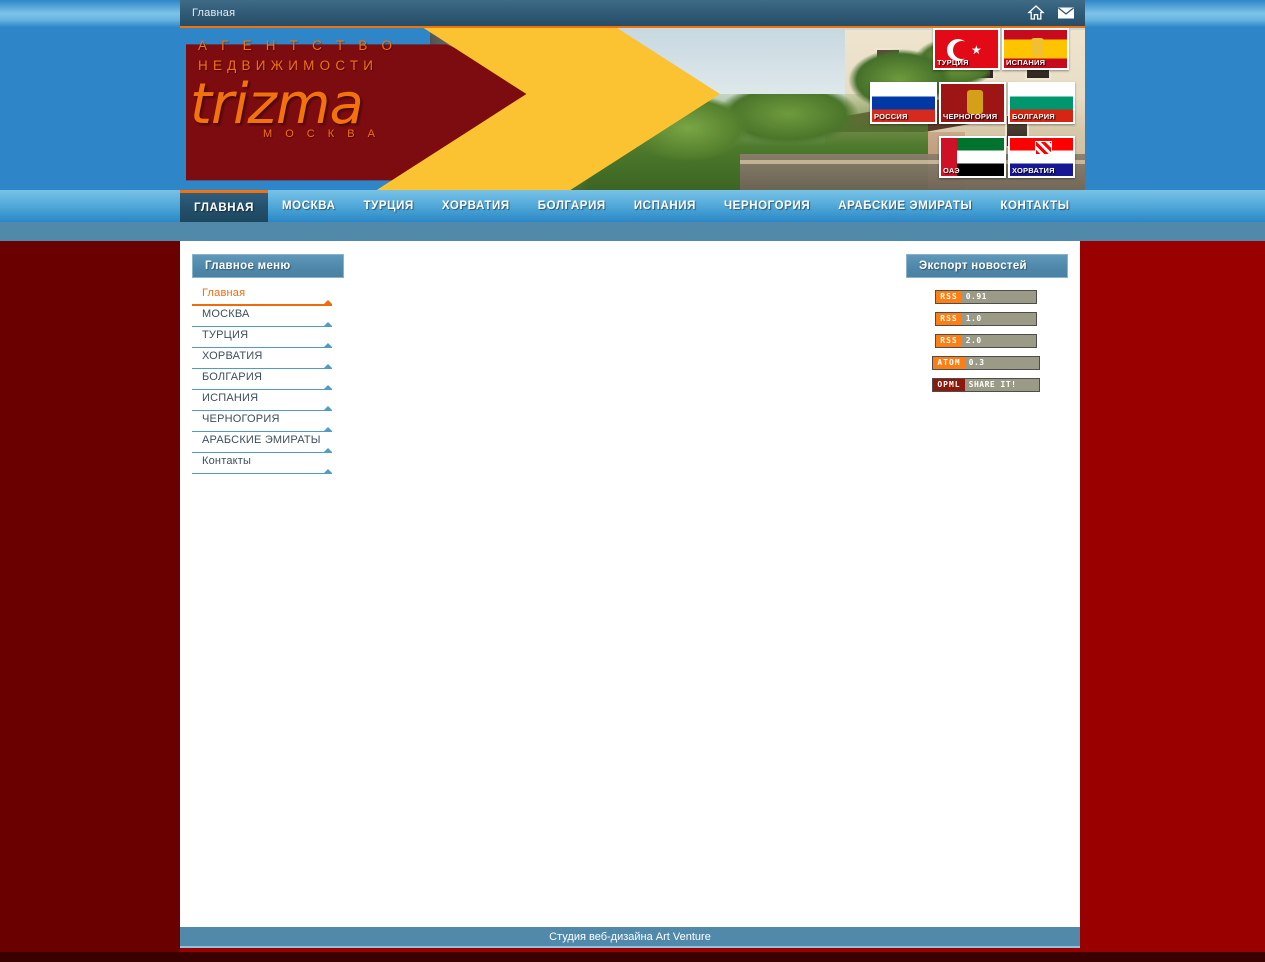 This screenshot has width=1265, height=962. I want to click on feed-badge-atom-03: ATOM 0.3, so click(986, 363).